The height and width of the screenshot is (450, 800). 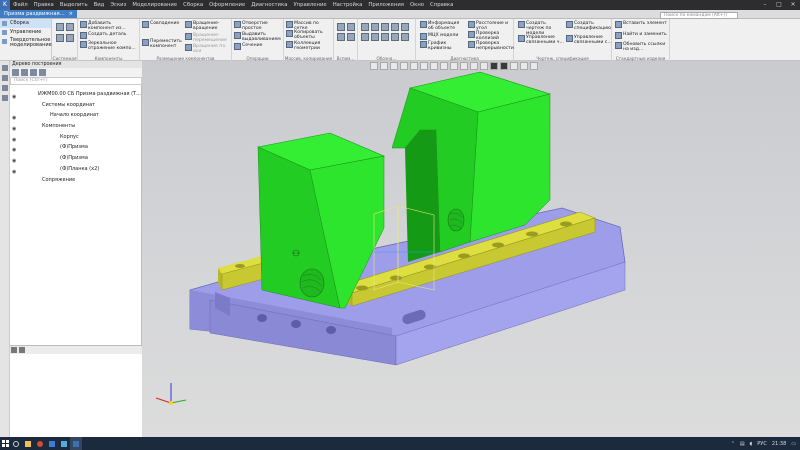 I want to click on curvature-graph-button: График кривизны, so click(x=443, y=46).